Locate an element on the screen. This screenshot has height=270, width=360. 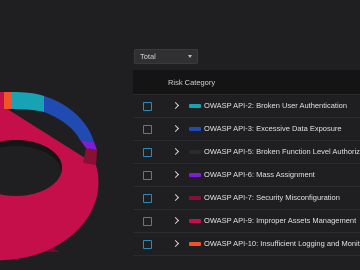
table-row: OWASP API-6: Mass Assignment is located at coordinates (246, 175).